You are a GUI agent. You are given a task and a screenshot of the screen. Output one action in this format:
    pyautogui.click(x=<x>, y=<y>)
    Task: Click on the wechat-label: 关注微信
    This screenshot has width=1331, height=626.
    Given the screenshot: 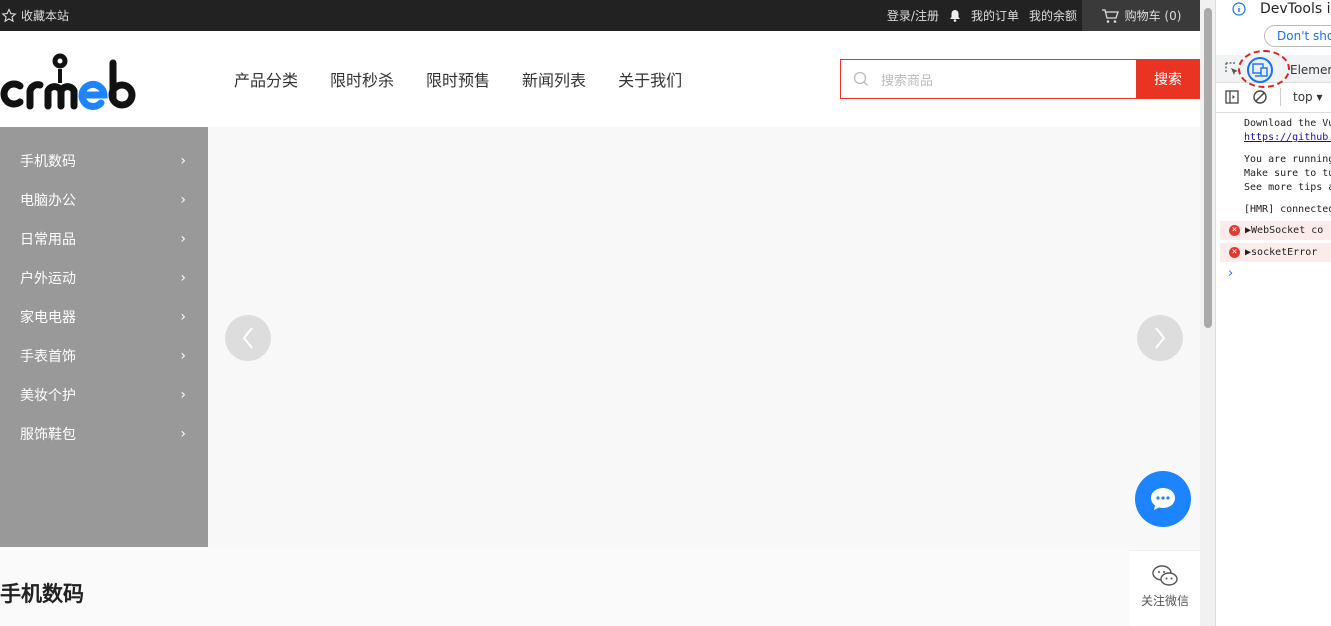 What is the action you would take?
    pyautogui.click(x=1164, y=601)
    